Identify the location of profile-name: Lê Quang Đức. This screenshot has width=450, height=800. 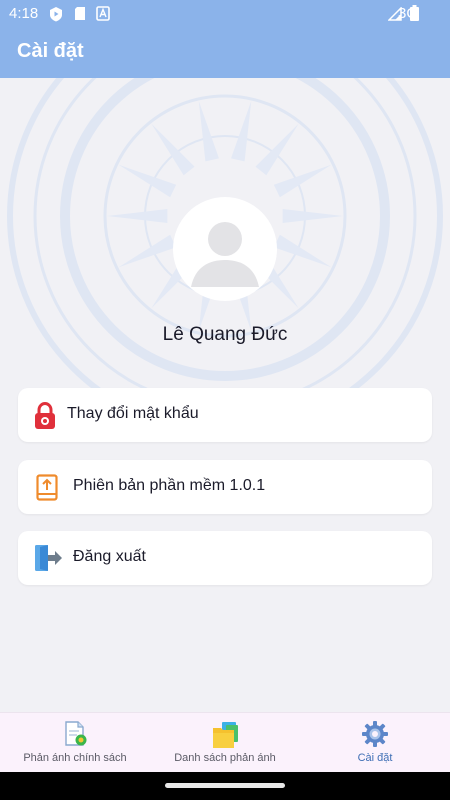
(225, 334).